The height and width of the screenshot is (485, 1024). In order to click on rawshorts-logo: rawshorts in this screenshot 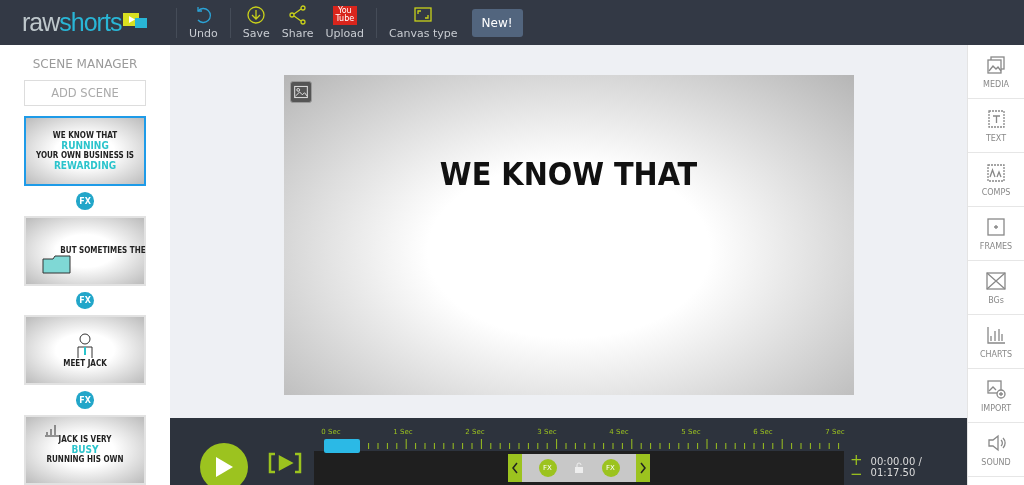, I will do `click(85, 22)`.